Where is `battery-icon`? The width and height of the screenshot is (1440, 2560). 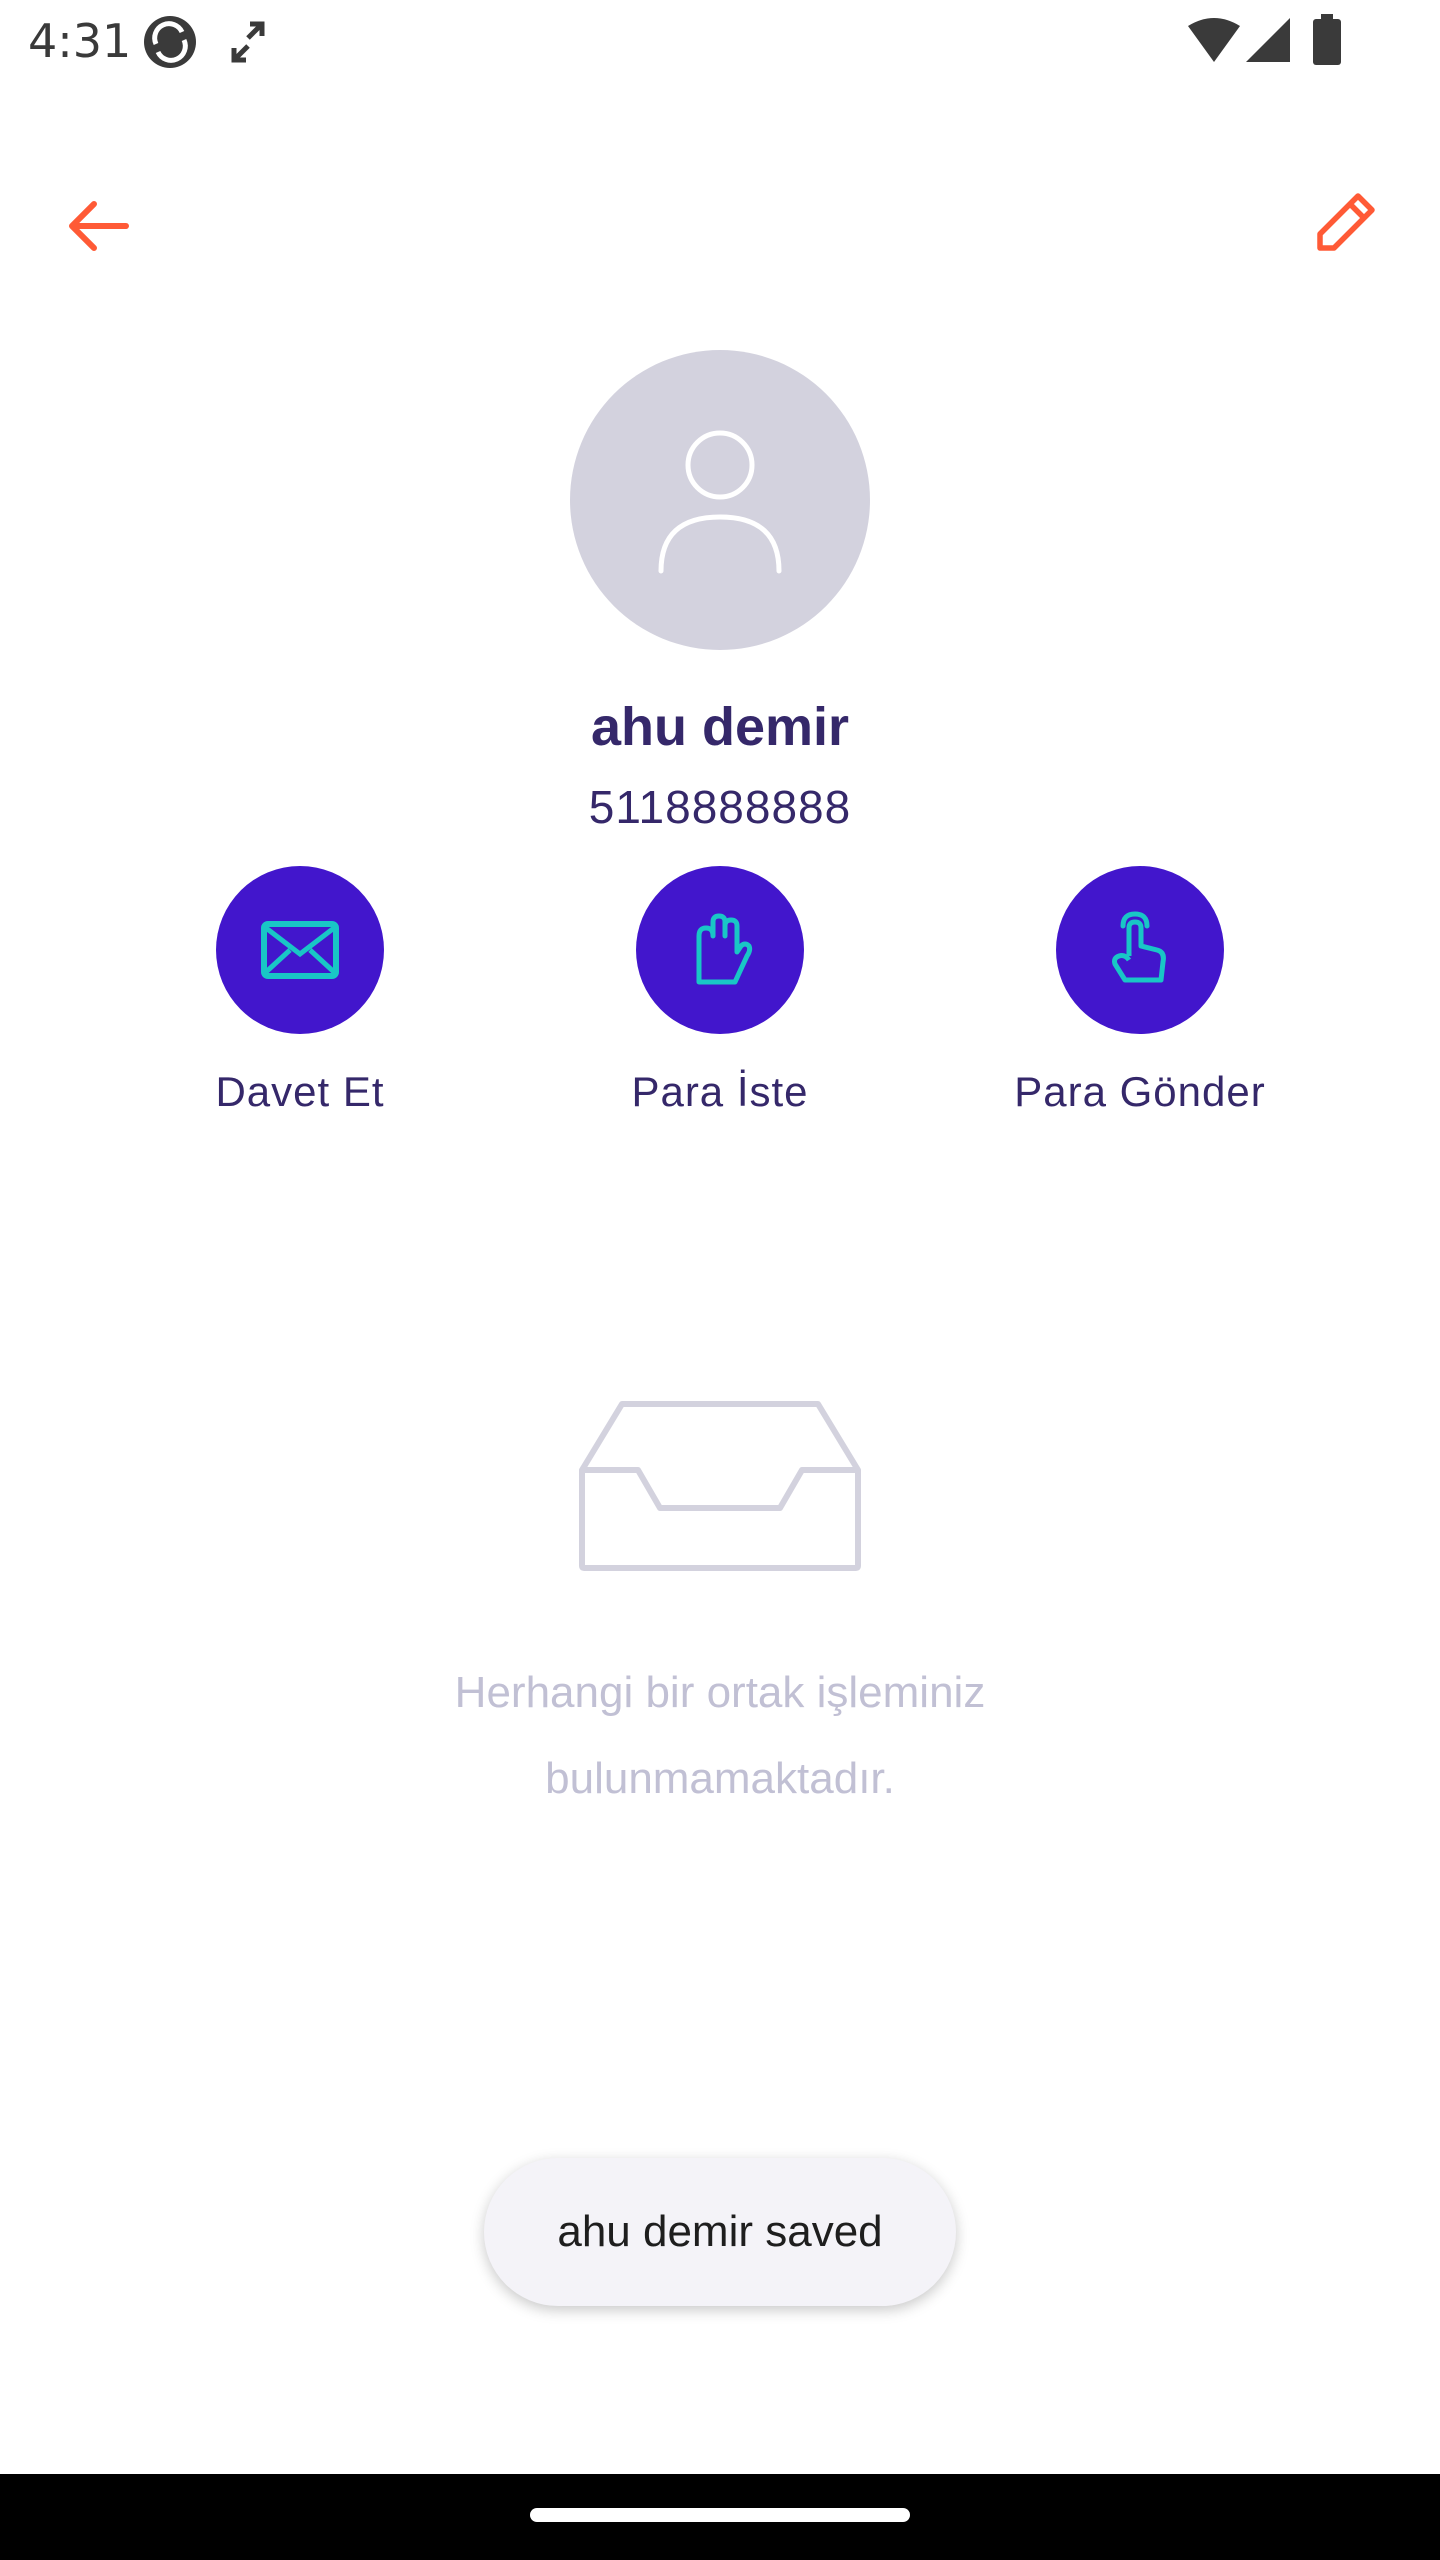 battery-icon is located at coordinates (1327, 39).